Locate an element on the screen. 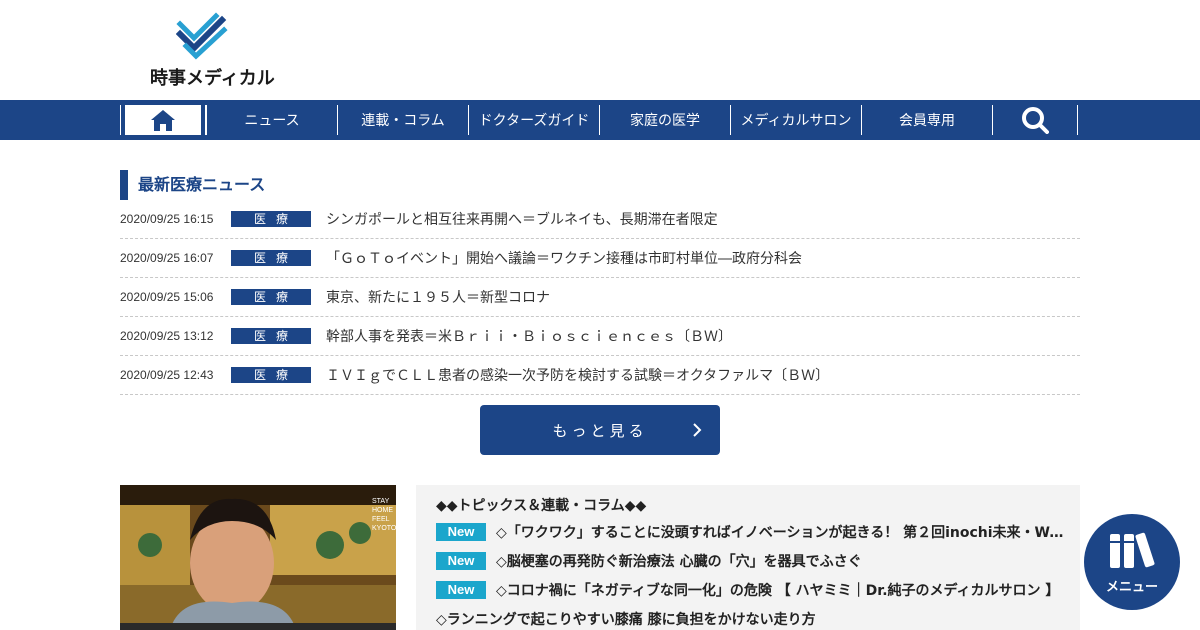 The height and width of the screenshot is (630, 1200). menu-button-label: メニュー is located at coordinates (1131, 587).